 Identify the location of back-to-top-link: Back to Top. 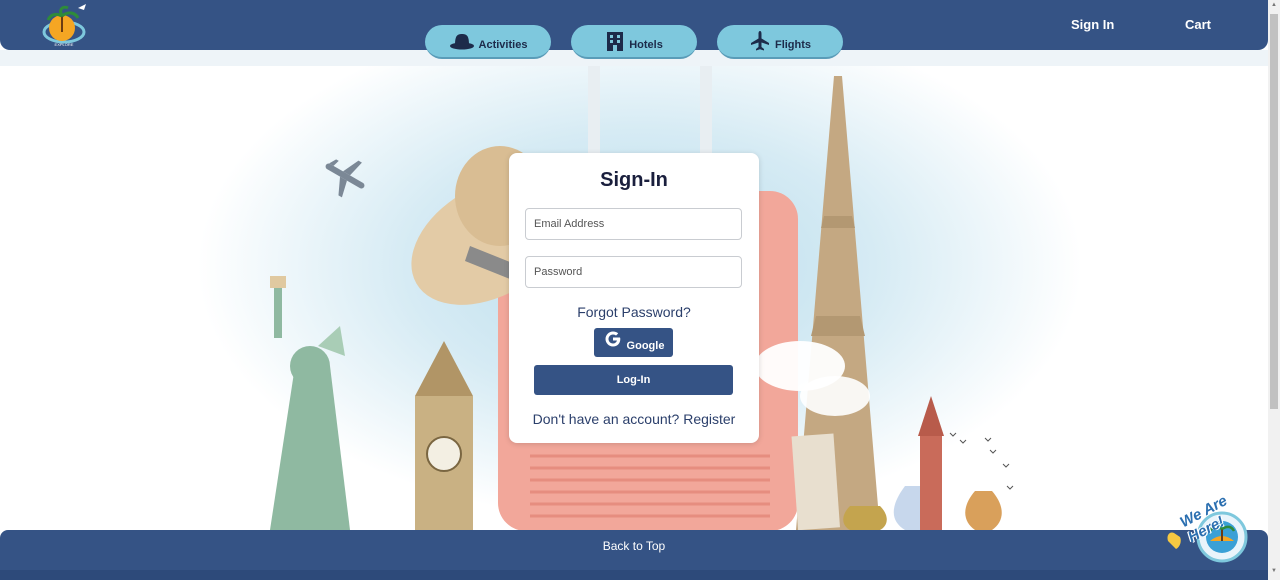
(634, 546).